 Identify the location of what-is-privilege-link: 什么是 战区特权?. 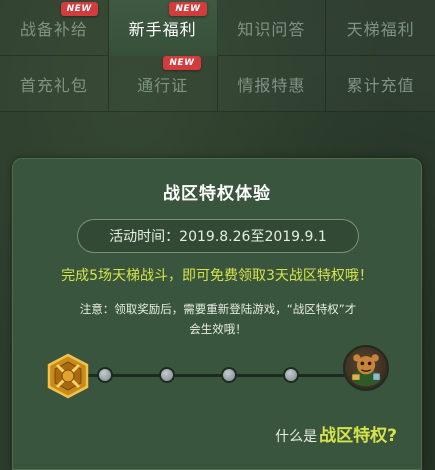
(336, 433).